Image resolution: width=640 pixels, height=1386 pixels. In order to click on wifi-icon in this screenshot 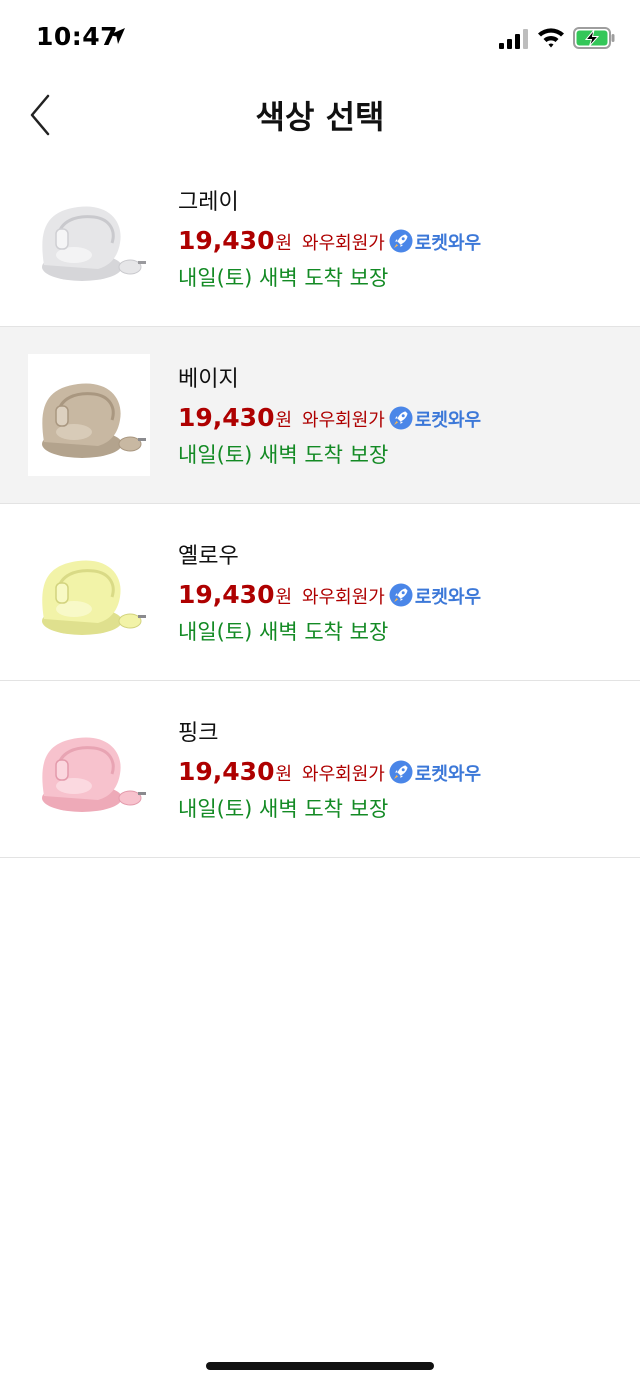, I will do `click(551, 37)`.